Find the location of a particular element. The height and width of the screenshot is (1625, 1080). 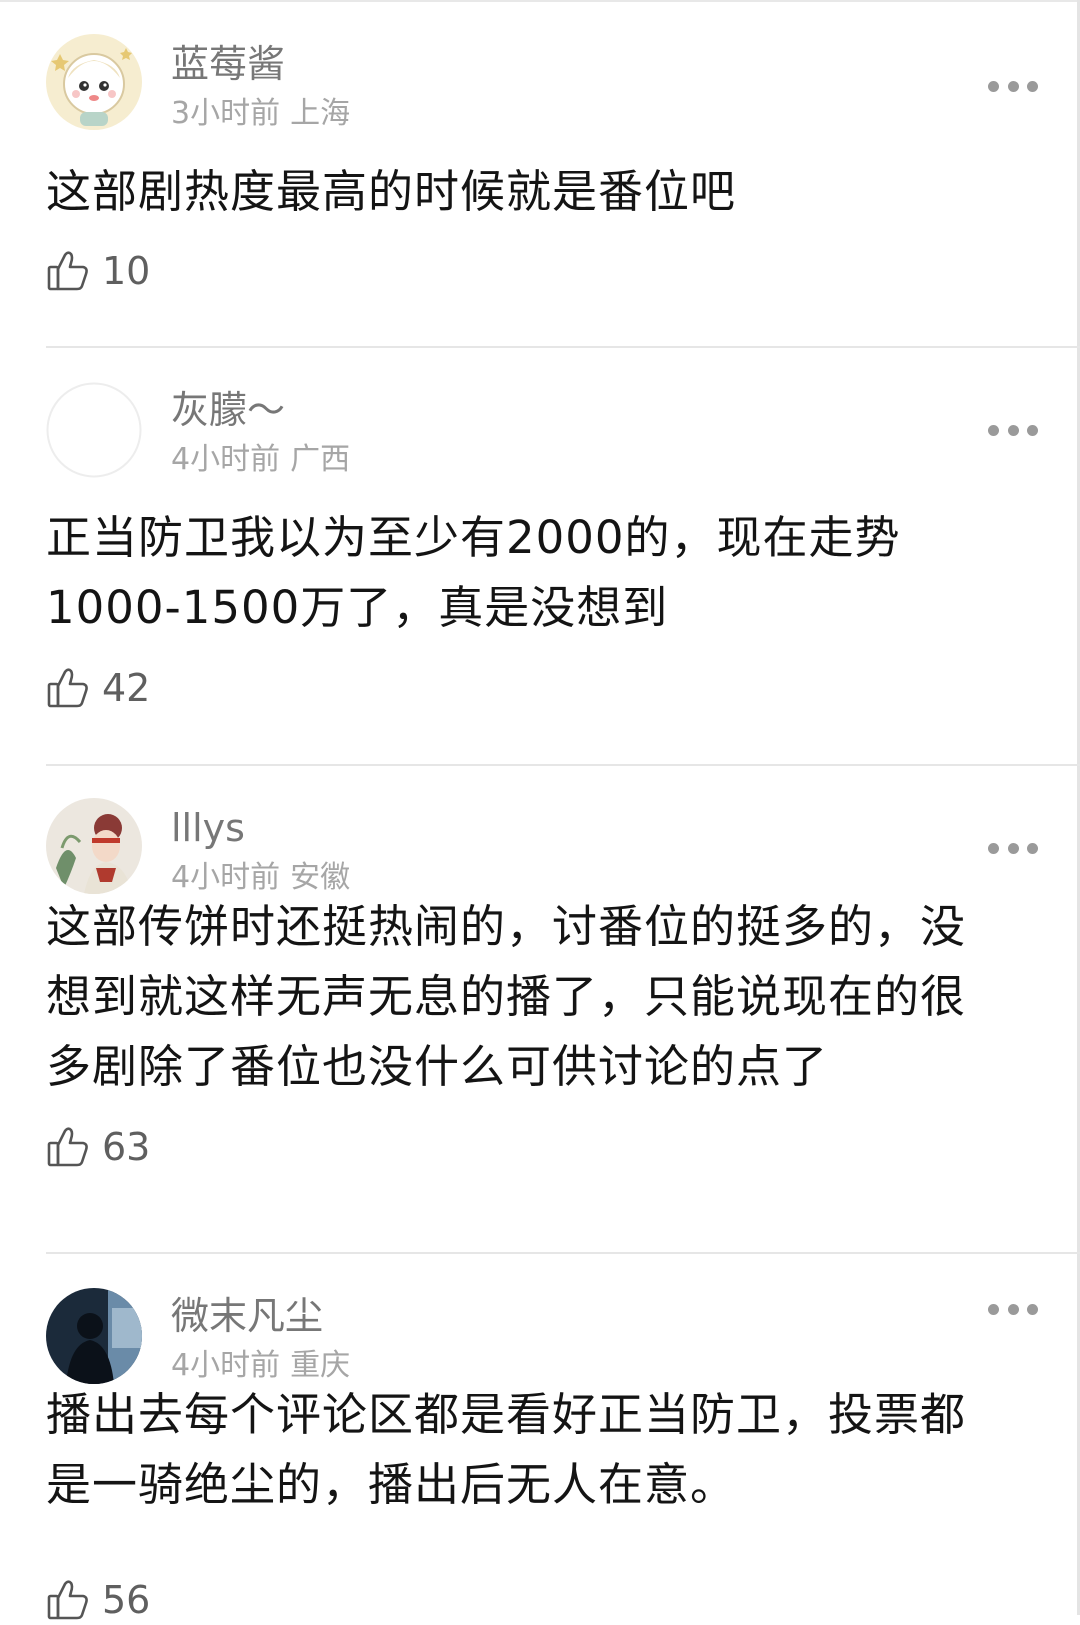

username: 灰朦～ is located at coordinates (228, 410).